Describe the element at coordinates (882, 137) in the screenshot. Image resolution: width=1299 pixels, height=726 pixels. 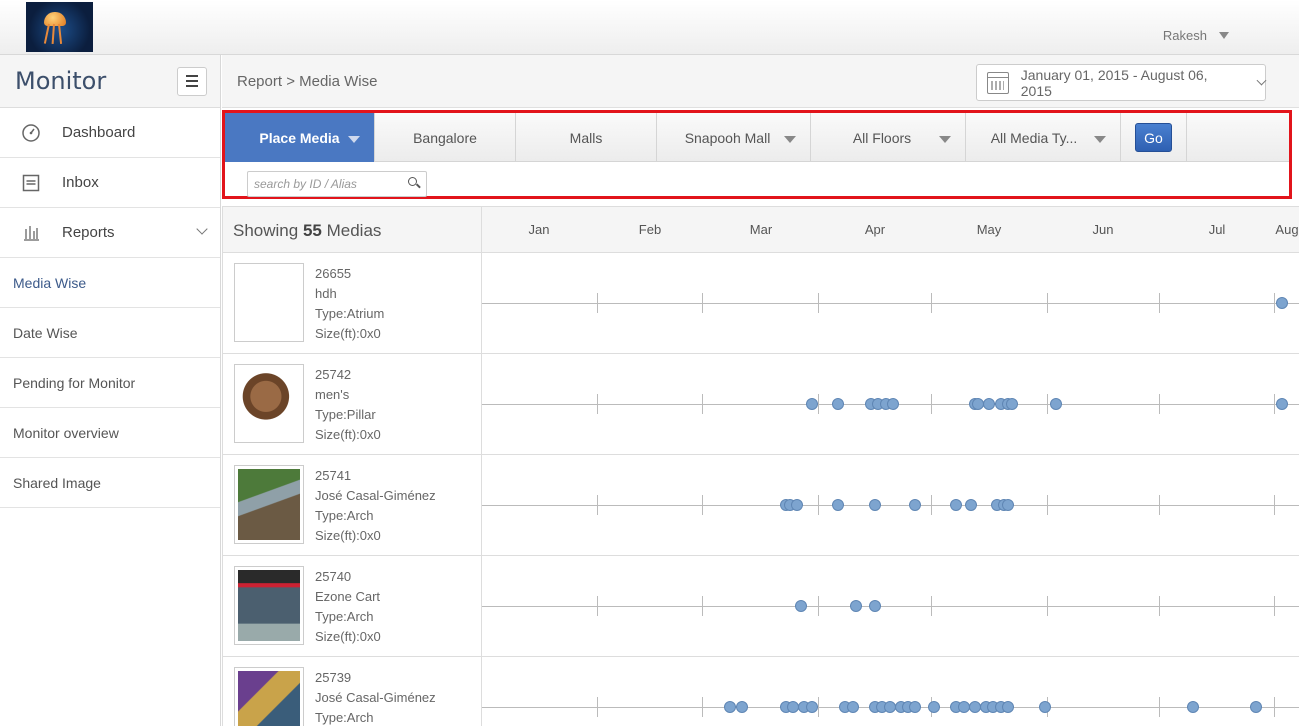
I see `floors-label: All Floors` at that location.